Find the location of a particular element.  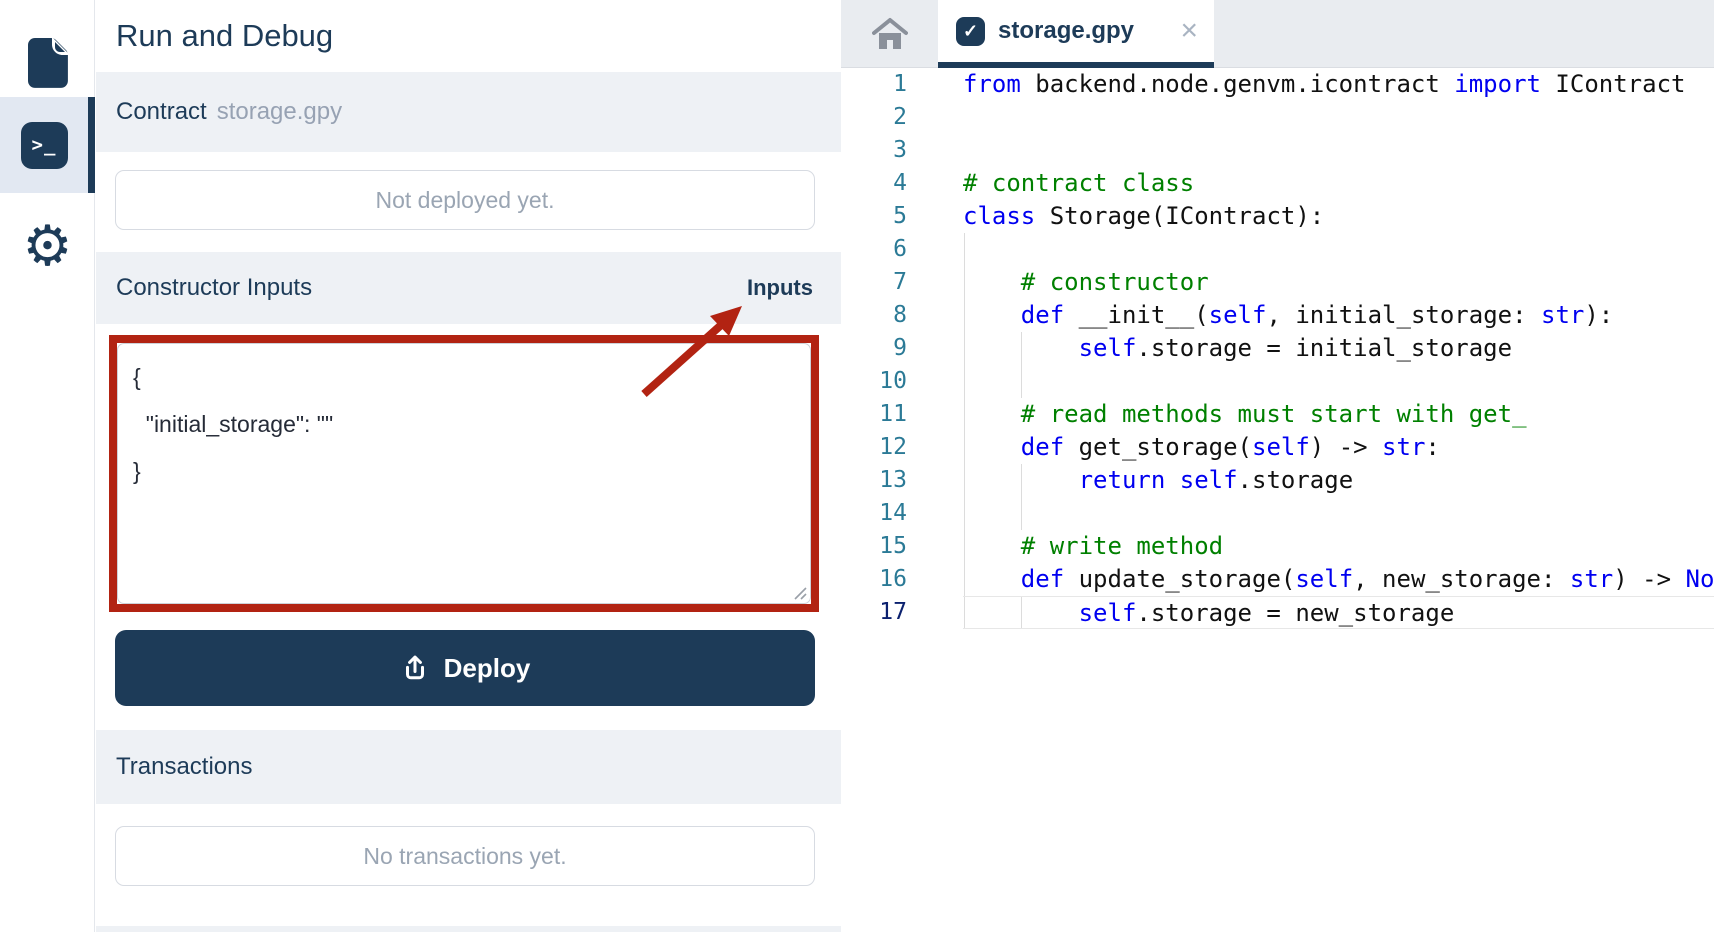

code-text: # read methods must start with get_ is located at coordinates (1338, 414).